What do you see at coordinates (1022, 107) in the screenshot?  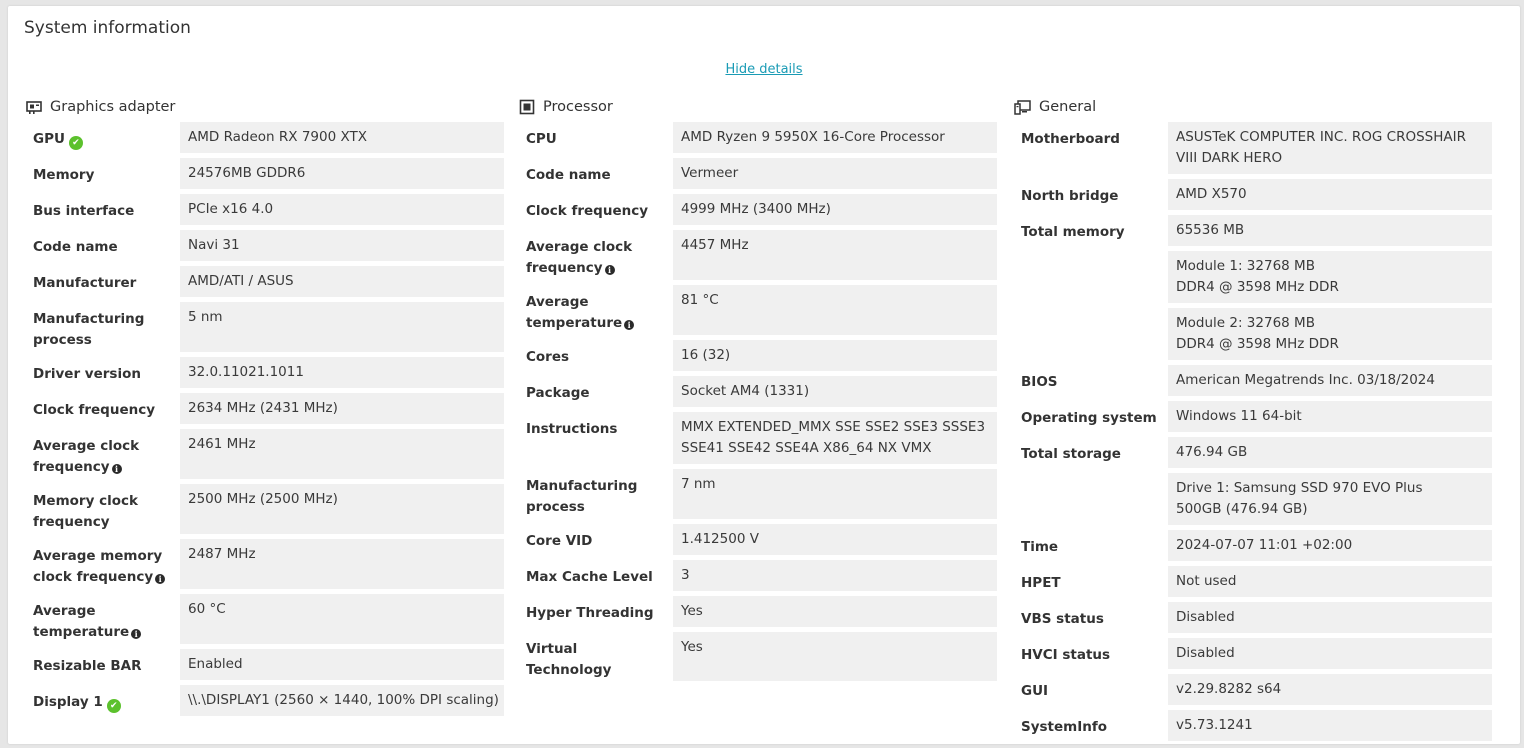 I see `computer-icon` at bounding box center [1022, 107].